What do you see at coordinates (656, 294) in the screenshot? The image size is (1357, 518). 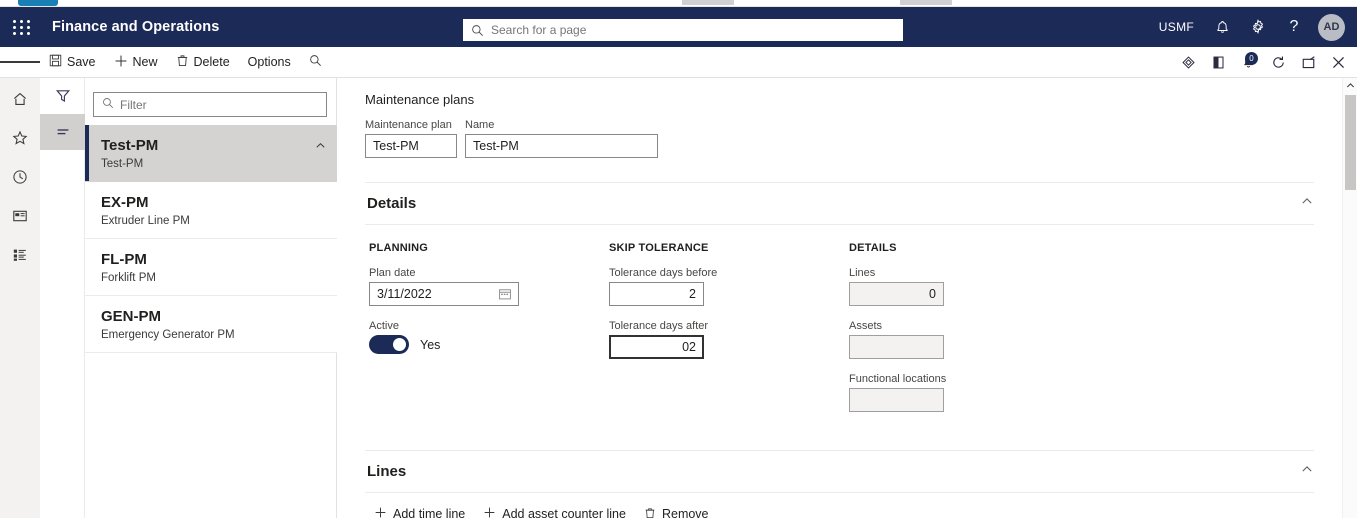 I see `tolerance-days-before-input: 2` at bounding box center [656, 294].